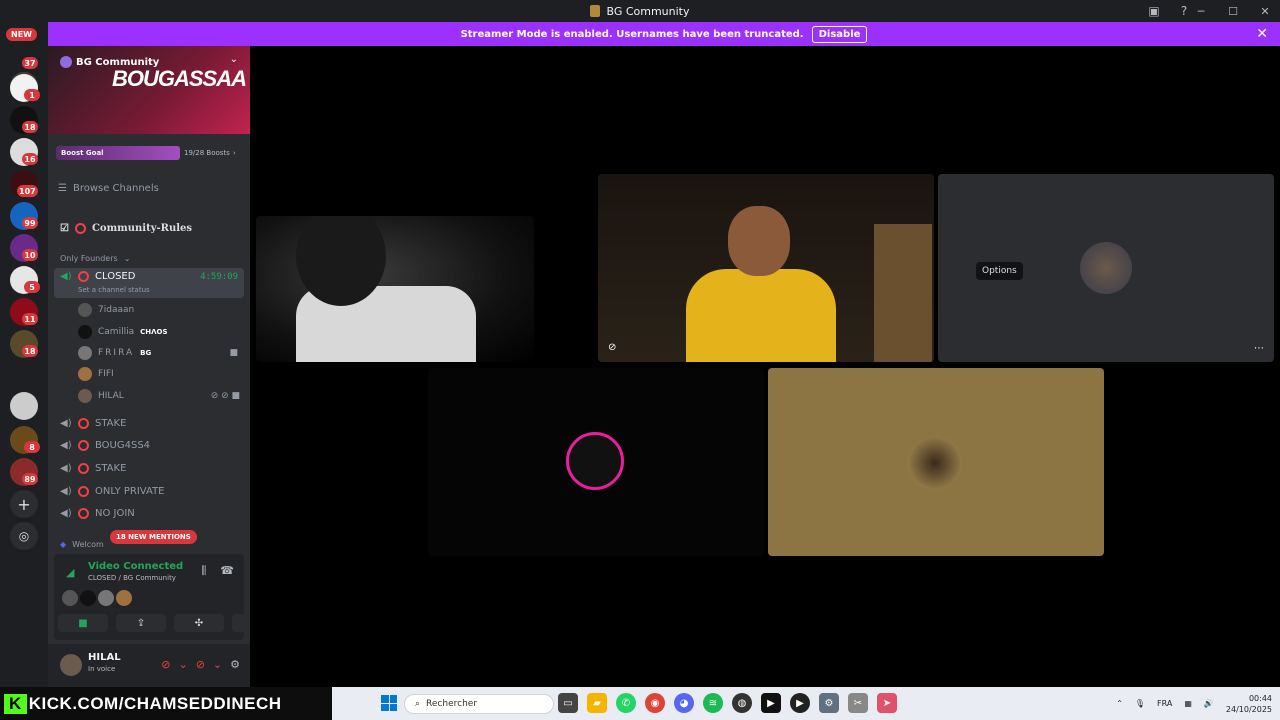 The image size is (1280, 720). I want to click on user-name: HILAL, so click(104, 657).